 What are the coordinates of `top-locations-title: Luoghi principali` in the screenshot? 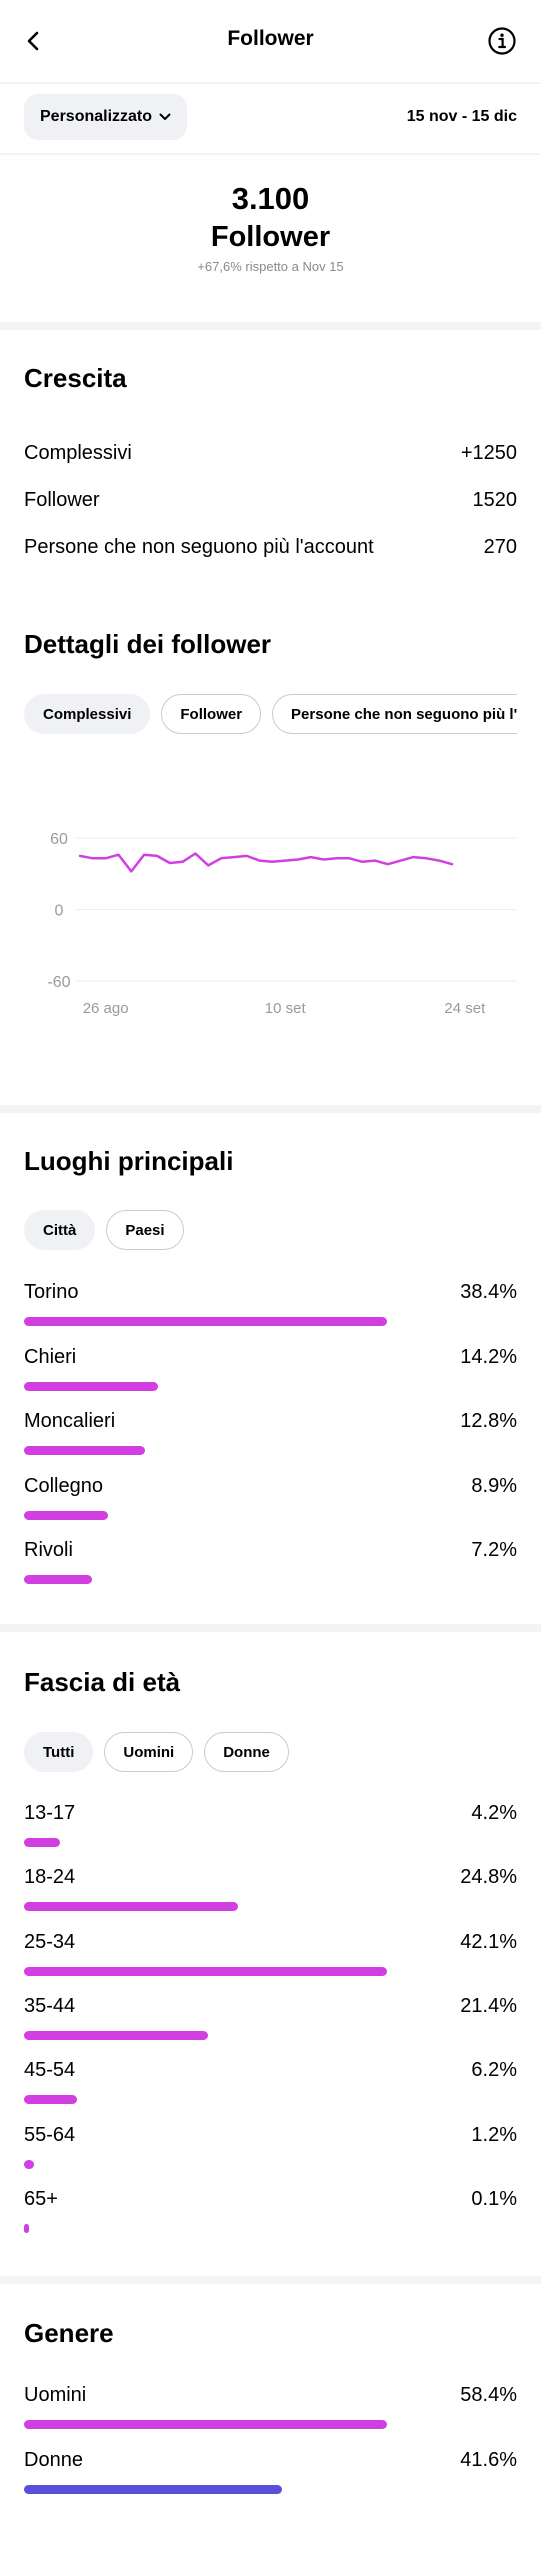 It's located at (129, 1161).